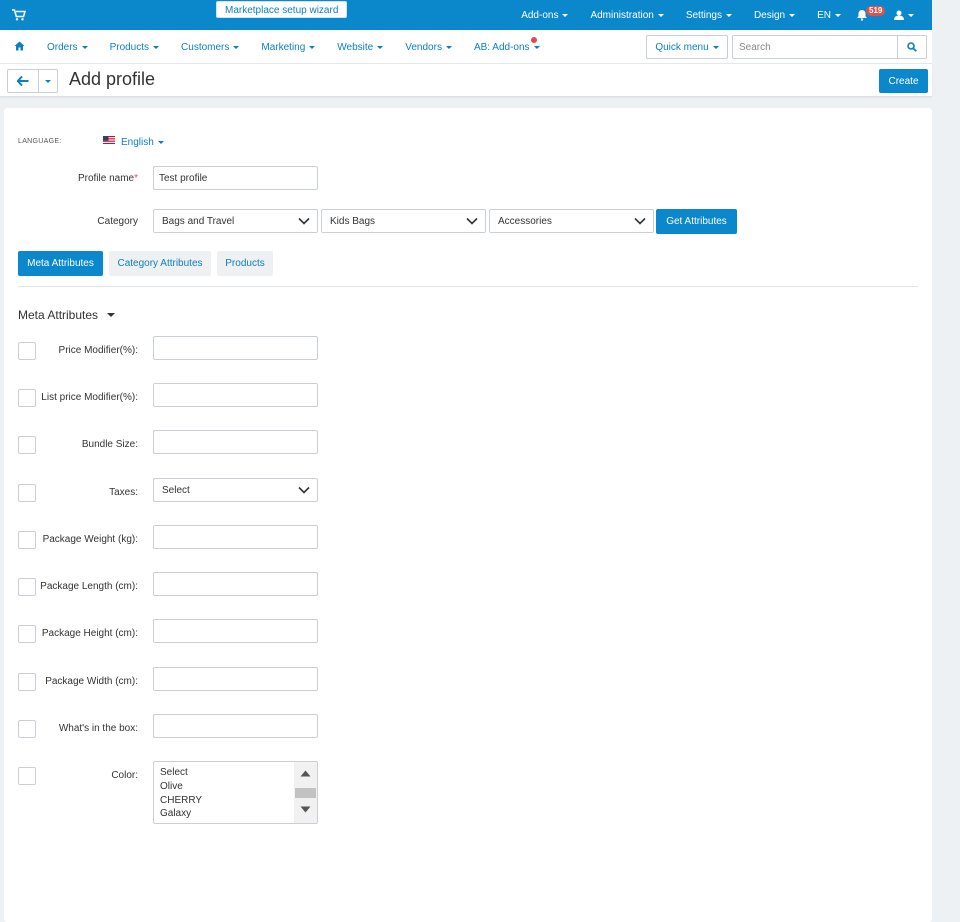 The image size is (960, 922). I want to click on notifications-button: 519, so click(869, 15).